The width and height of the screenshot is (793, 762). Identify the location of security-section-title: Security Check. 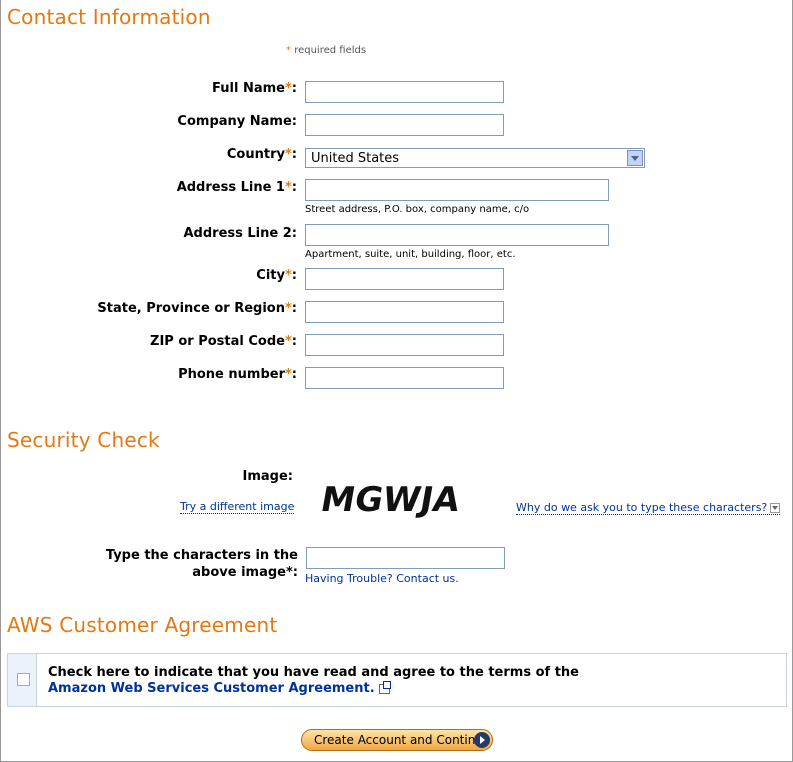
(83, 440).